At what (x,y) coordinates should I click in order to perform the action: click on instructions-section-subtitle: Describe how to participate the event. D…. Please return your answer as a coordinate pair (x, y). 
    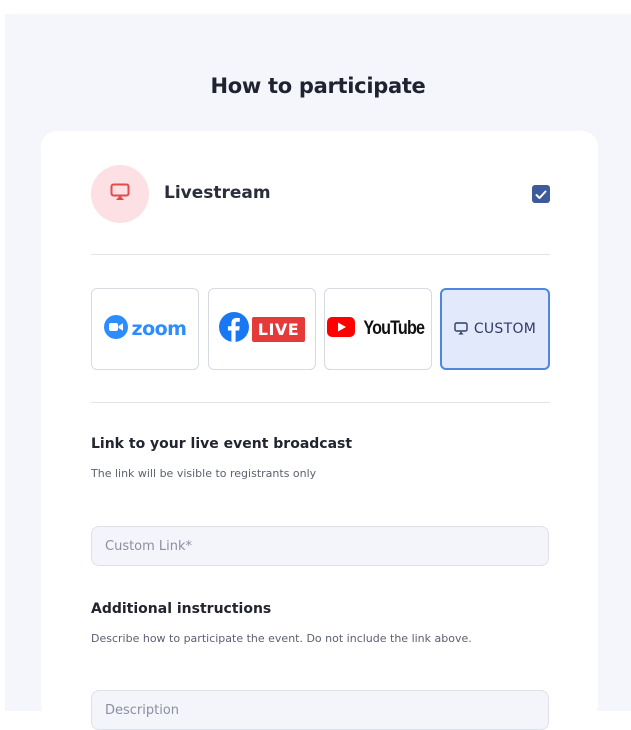
    Looking at the image, I should click on (281, 638).